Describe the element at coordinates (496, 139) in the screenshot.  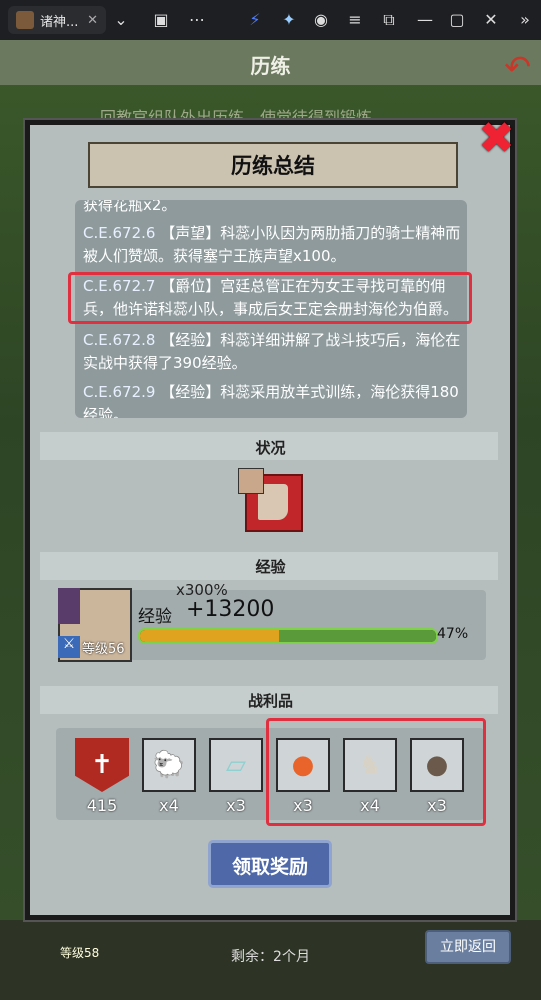
I see `close-icon: ✖` at that location.